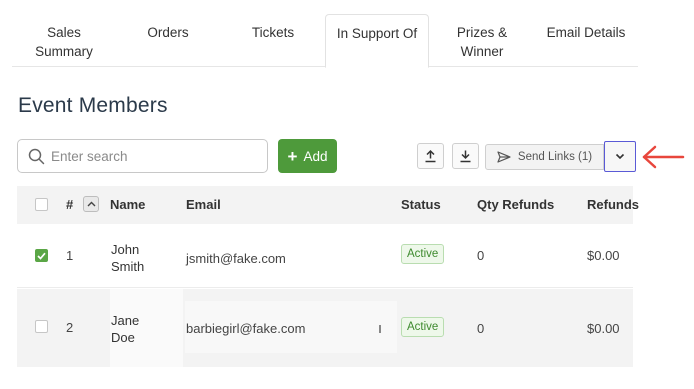 This screenshot has height=389, width=694. Describe the element at coordinates (64, 51) in the screenshot. I see `tab-label-line2: Summary` at that location.